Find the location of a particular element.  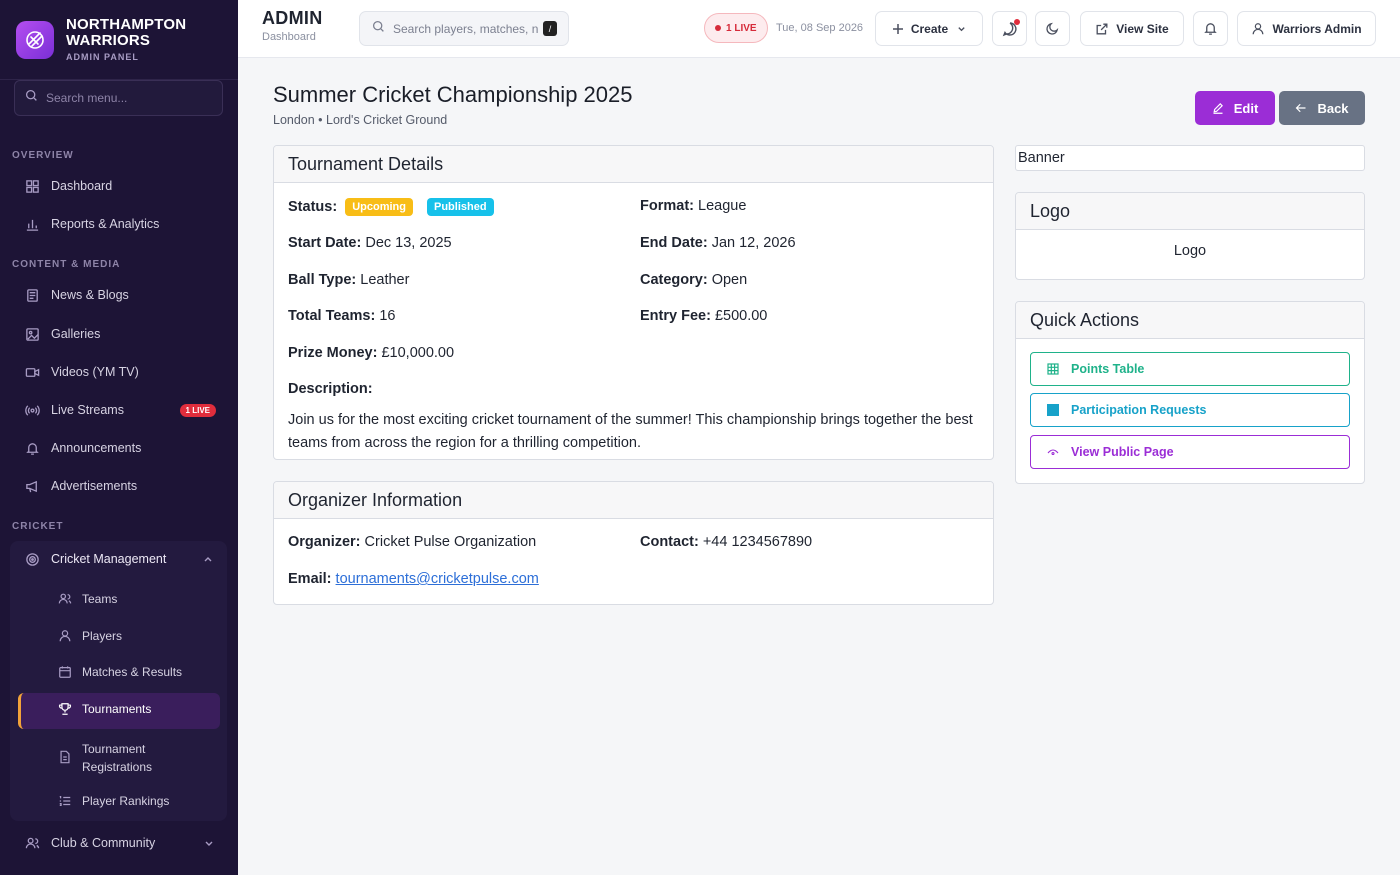

brand: NORTHAMPTON WARRIORS ADMIN PANEL is located at coordinates (119, 40).